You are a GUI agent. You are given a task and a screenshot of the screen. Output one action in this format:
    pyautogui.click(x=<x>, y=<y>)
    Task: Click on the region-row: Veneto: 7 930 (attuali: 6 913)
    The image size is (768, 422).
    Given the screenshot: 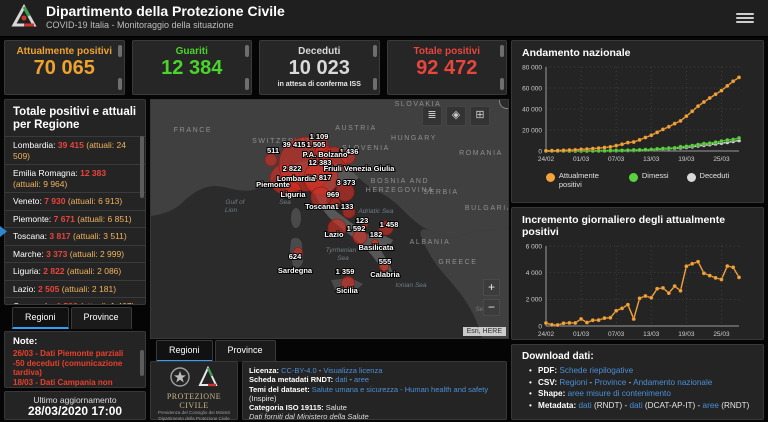 What is the action you would take?
    pyautogui.click(x=75, y=201)
    